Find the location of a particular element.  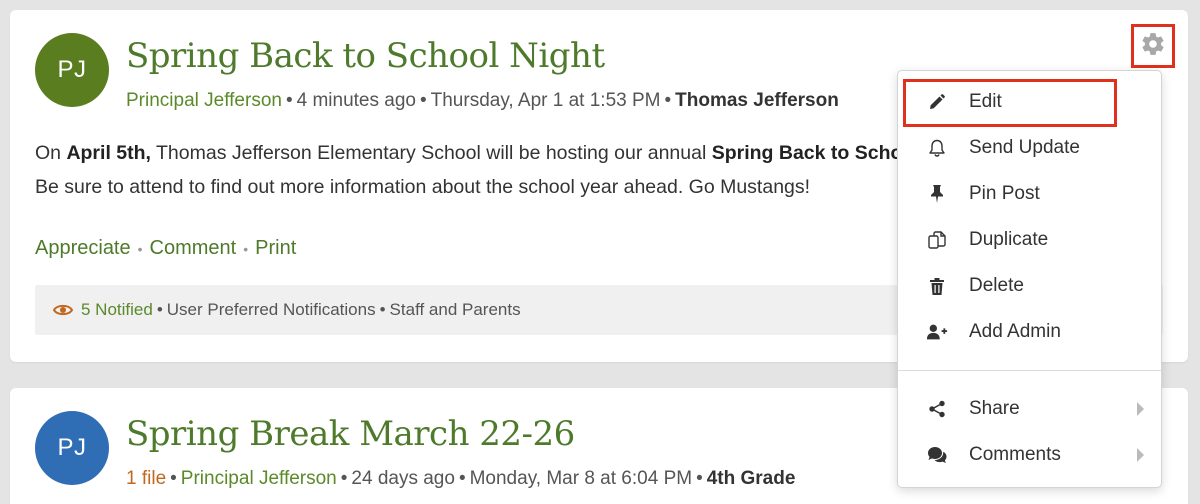

eye-icon is located at coordinates (63, 310).